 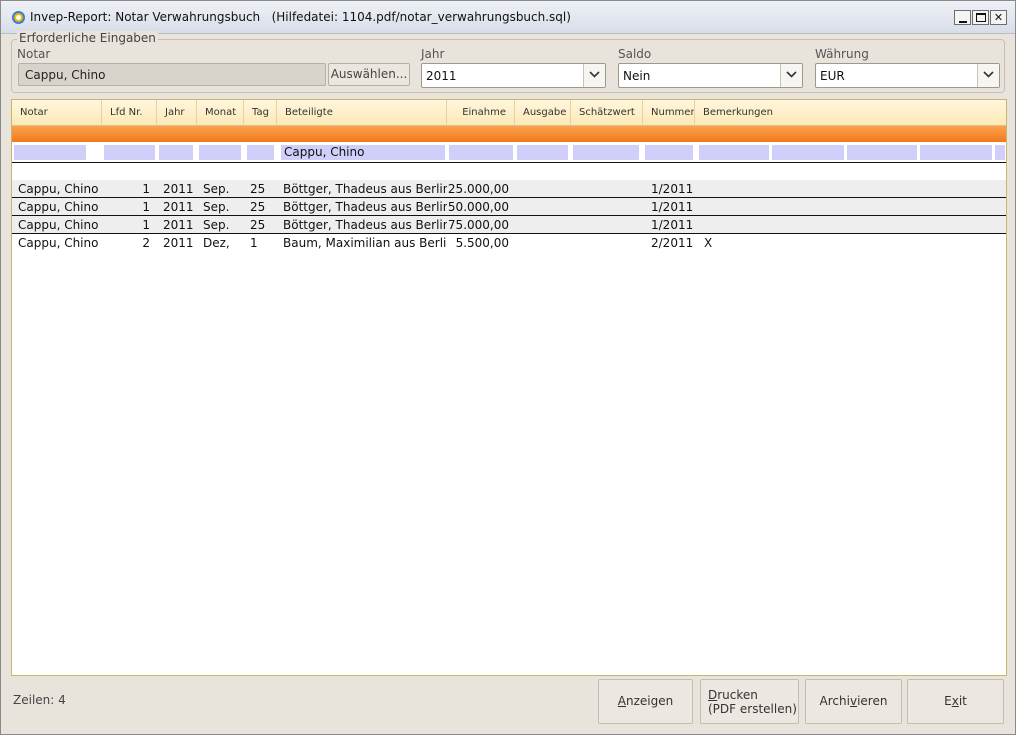 I want to click on close-button: ✕, so click(x=998, y=17).